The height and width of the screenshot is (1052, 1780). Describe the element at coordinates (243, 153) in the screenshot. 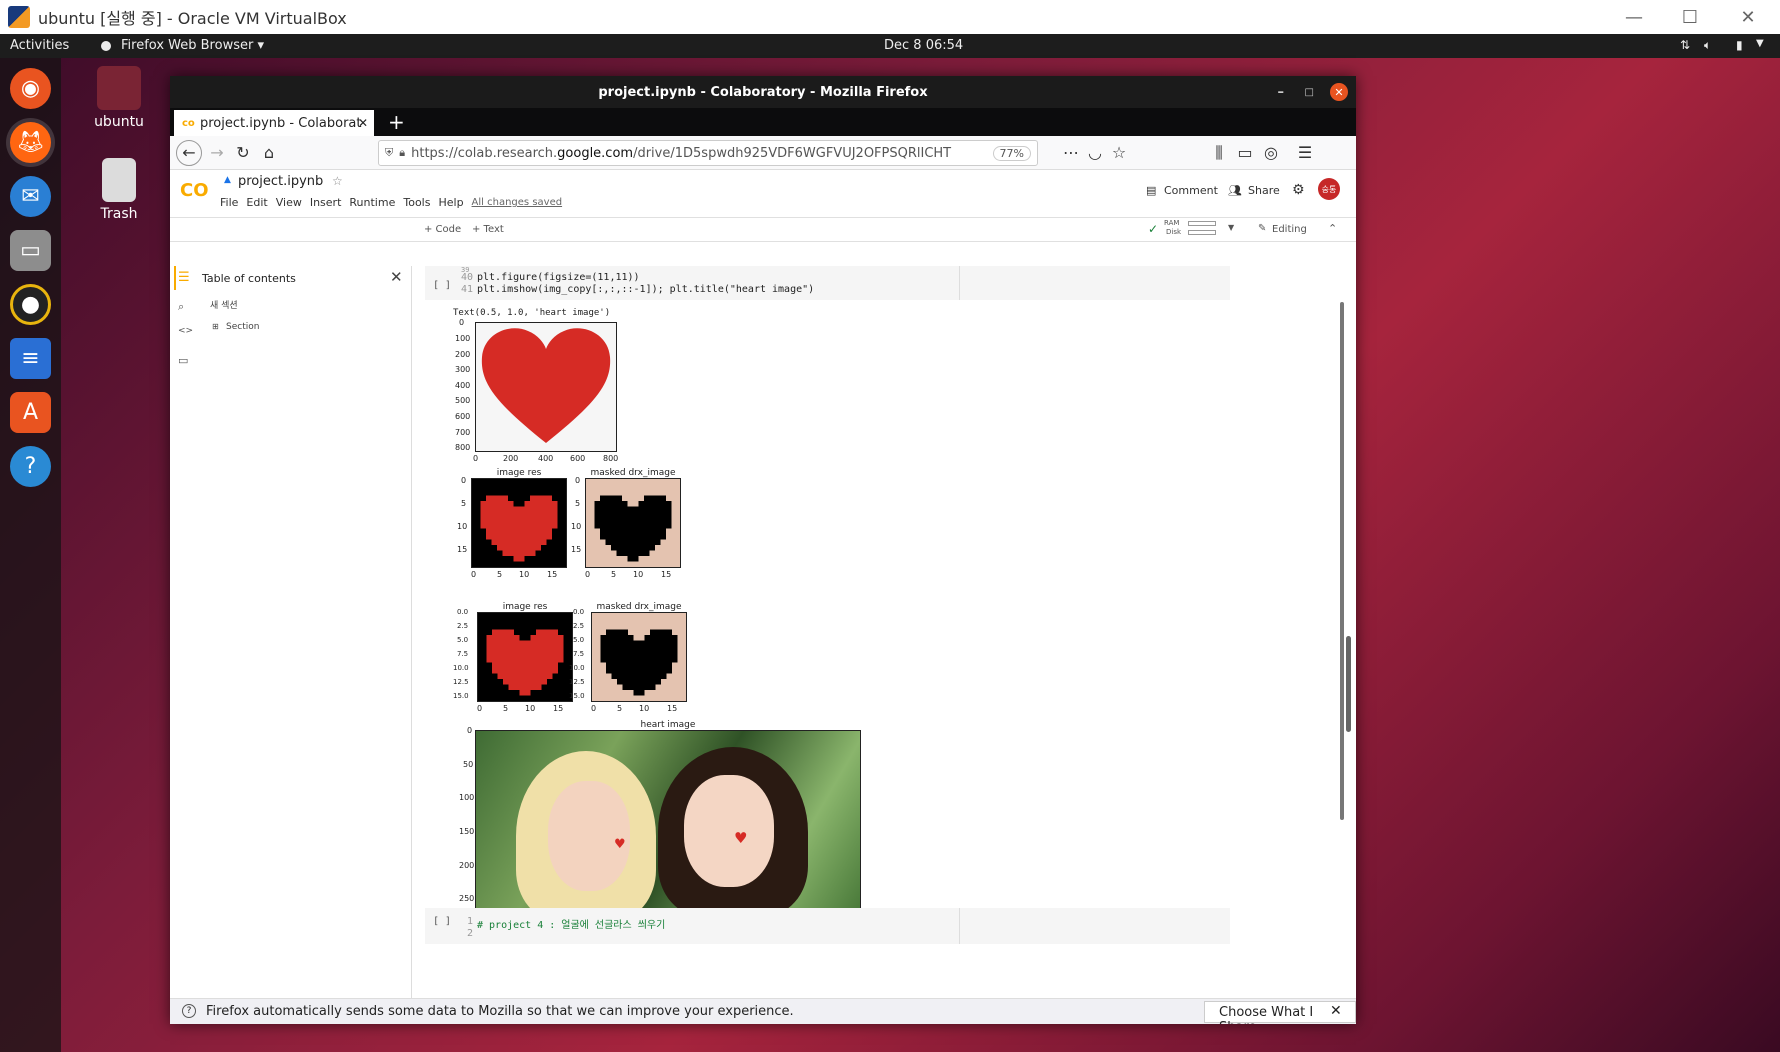

I see `reload-button: ↻` at that location.